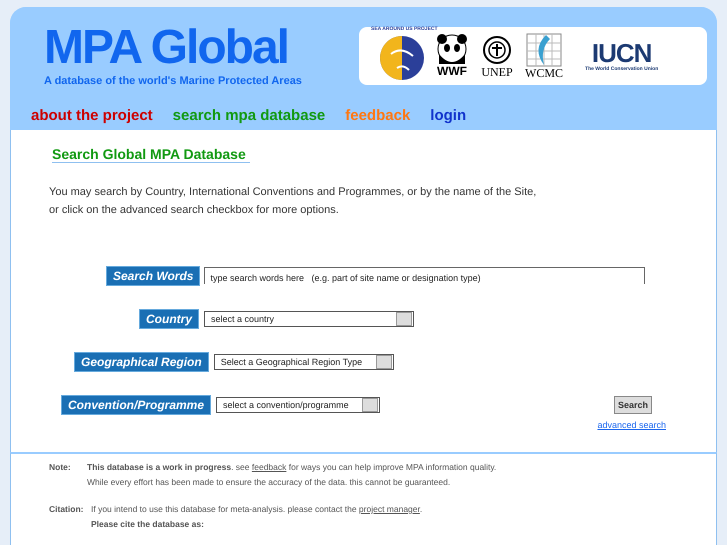  What do you see at coordinates (452, 71) in the screenshot?
I see `logo-text: WWF` at bounding box center [452, 71].